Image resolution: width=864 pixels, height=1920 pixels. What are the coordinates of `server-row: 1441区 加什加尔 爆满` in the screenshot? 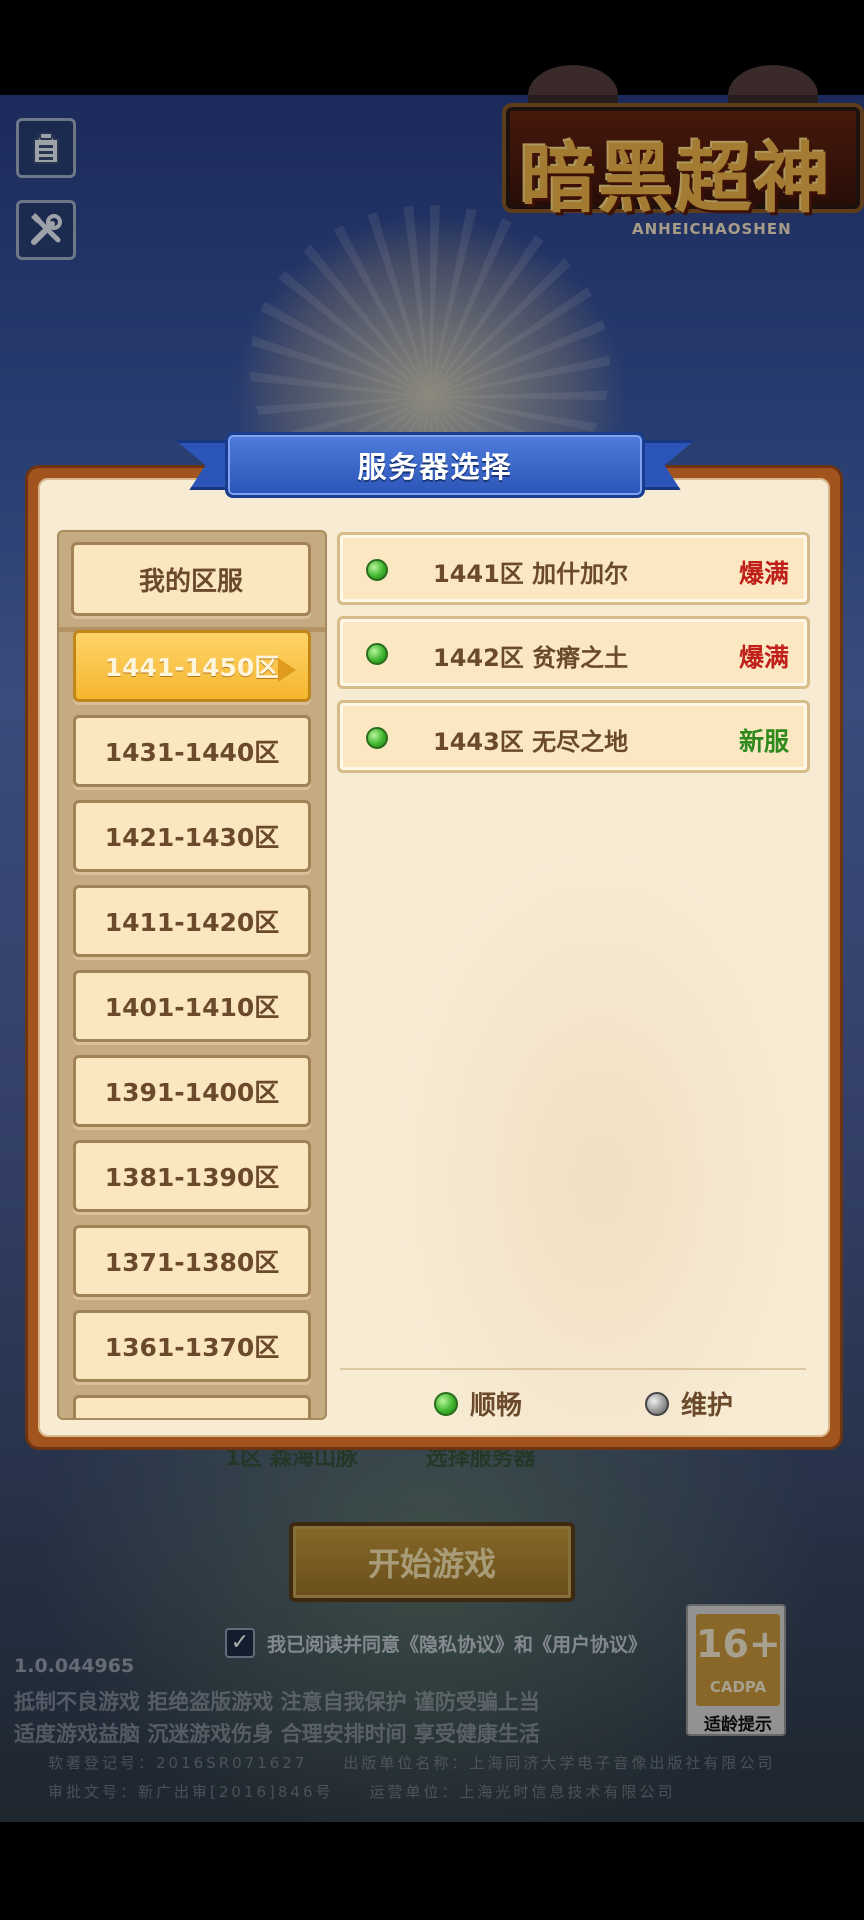 It's located at (573, 568).